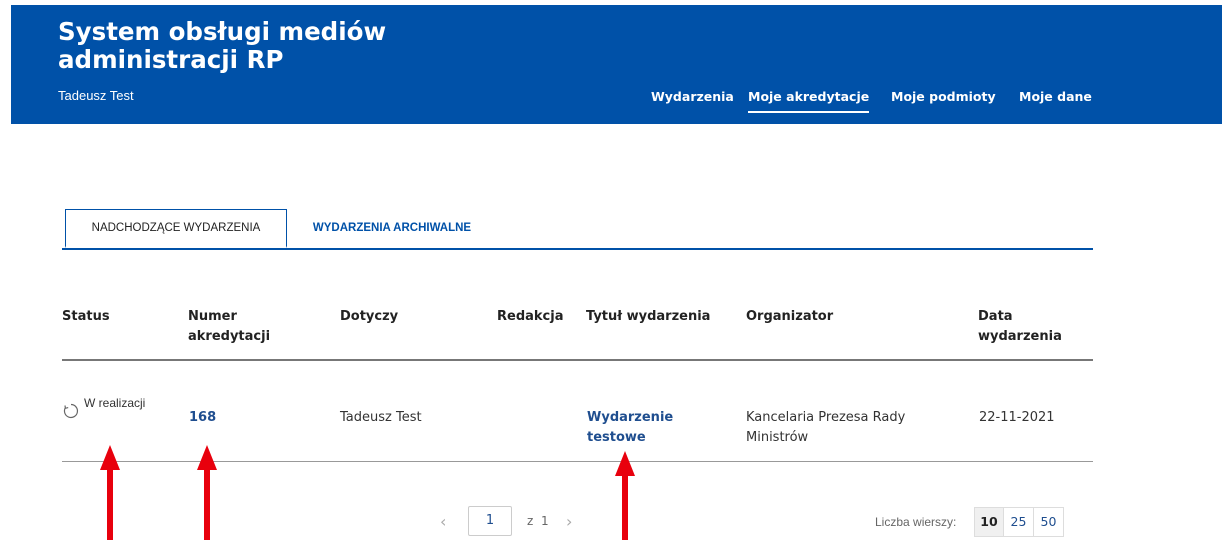 The image size is (1222, 540). What do you see at coordinates (71, 411) in the screenshot?
I see `in-progress-icon` at bounding box center [71, 411].